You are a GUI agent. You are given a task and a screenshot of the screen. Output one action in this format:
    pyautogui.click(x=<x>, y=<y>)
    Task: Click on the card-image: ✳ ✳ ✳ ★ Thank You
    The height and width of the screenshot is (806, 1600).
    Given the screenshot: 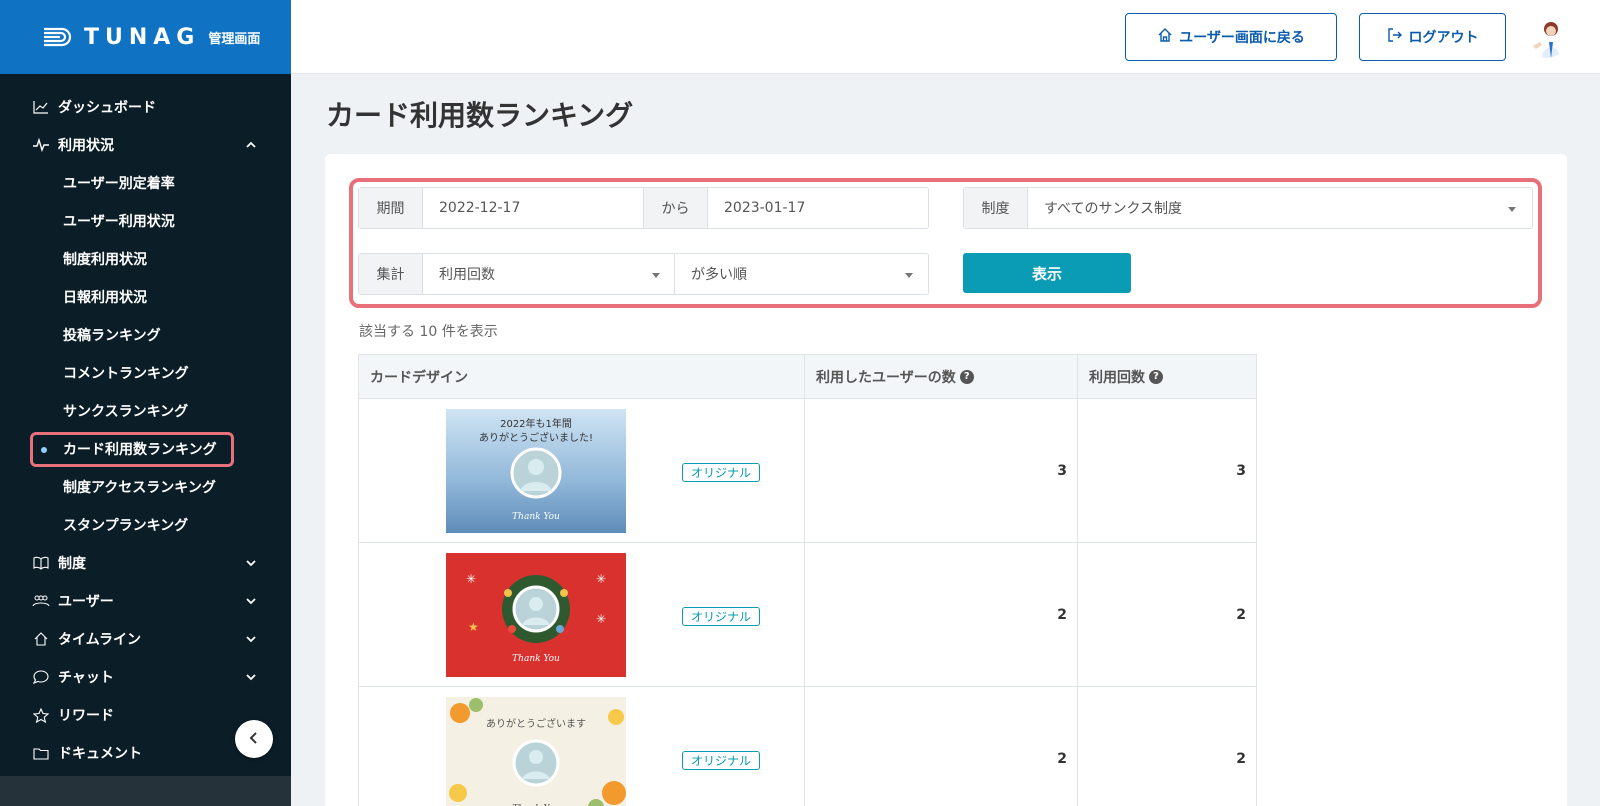 What is the action you would take?
    pyautogui.click(x=536, y=615)
    